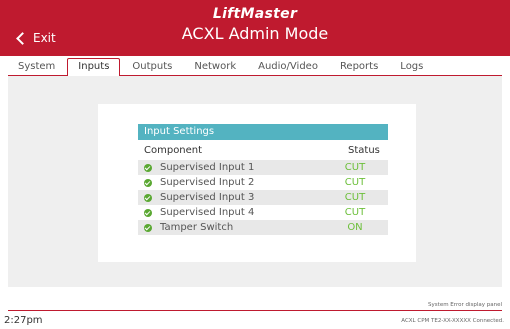 The height and width of the screenshot is (329, 510). Describe the element at coordinates (173, 150) in the screenshot. I see `component-column-header: Component` at that location.